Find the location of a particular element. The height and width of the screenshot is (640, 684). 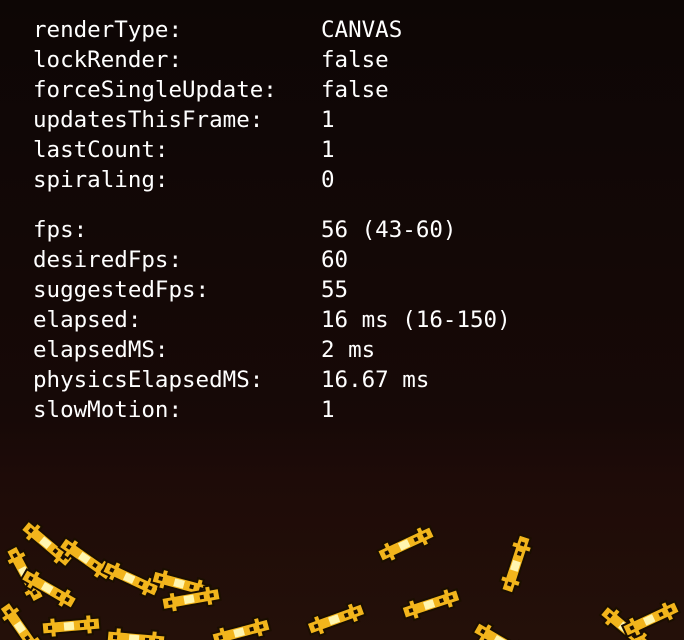

debug-row-force-single-update: forceSingleUpdate: false is located at coordinates (272, 90).